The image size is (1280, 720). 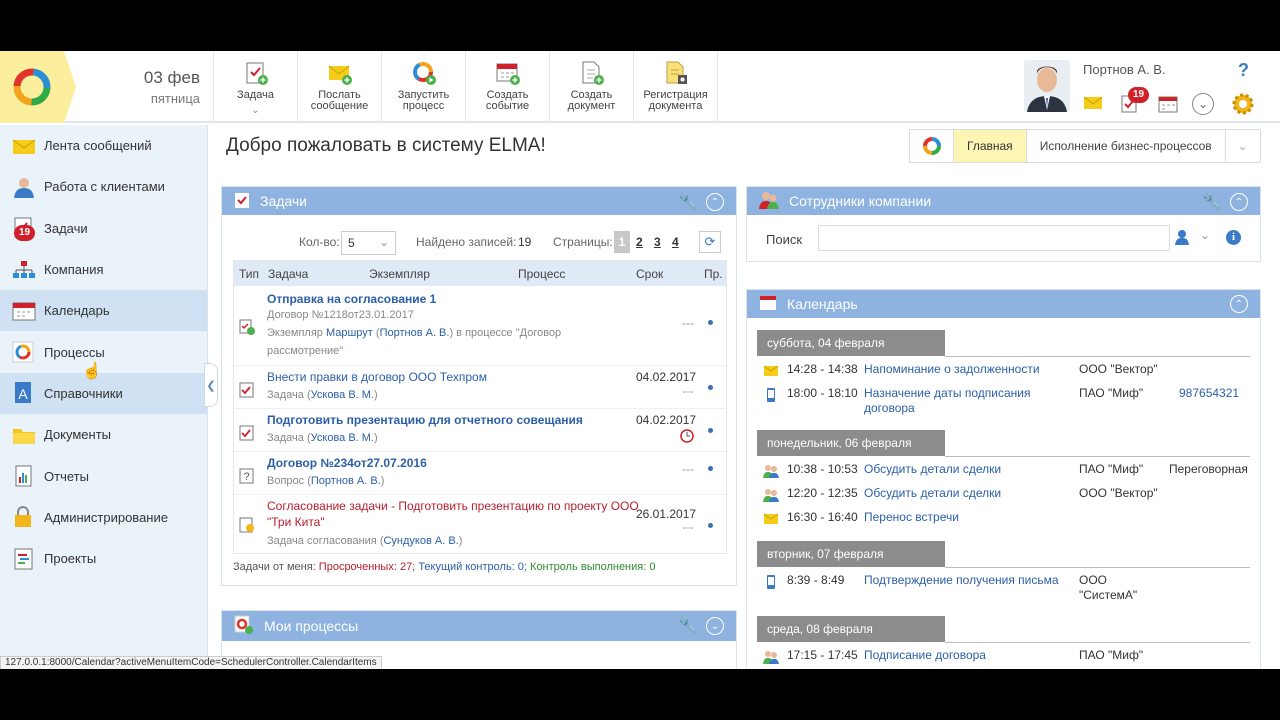 I want to click on dashboard-tabs: Главная Исполнение бизнес-процессов ⌄, so click(x=1085, y=146).